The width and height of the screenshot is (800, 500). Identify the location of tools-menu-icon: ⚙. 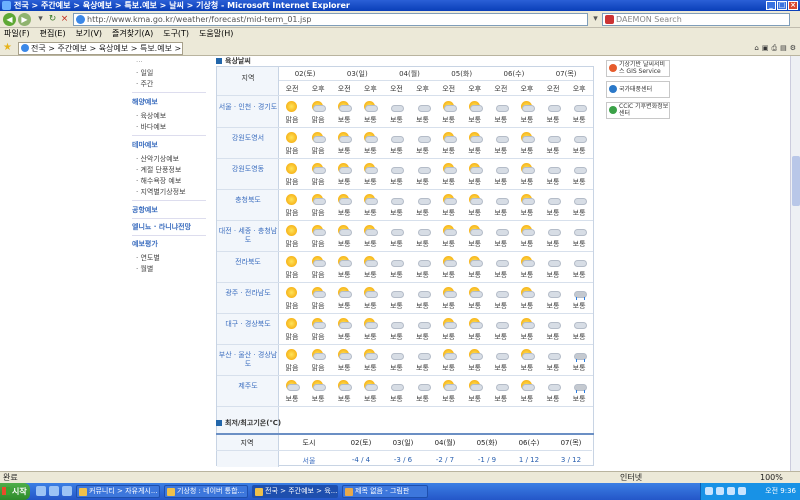
(793, 48).